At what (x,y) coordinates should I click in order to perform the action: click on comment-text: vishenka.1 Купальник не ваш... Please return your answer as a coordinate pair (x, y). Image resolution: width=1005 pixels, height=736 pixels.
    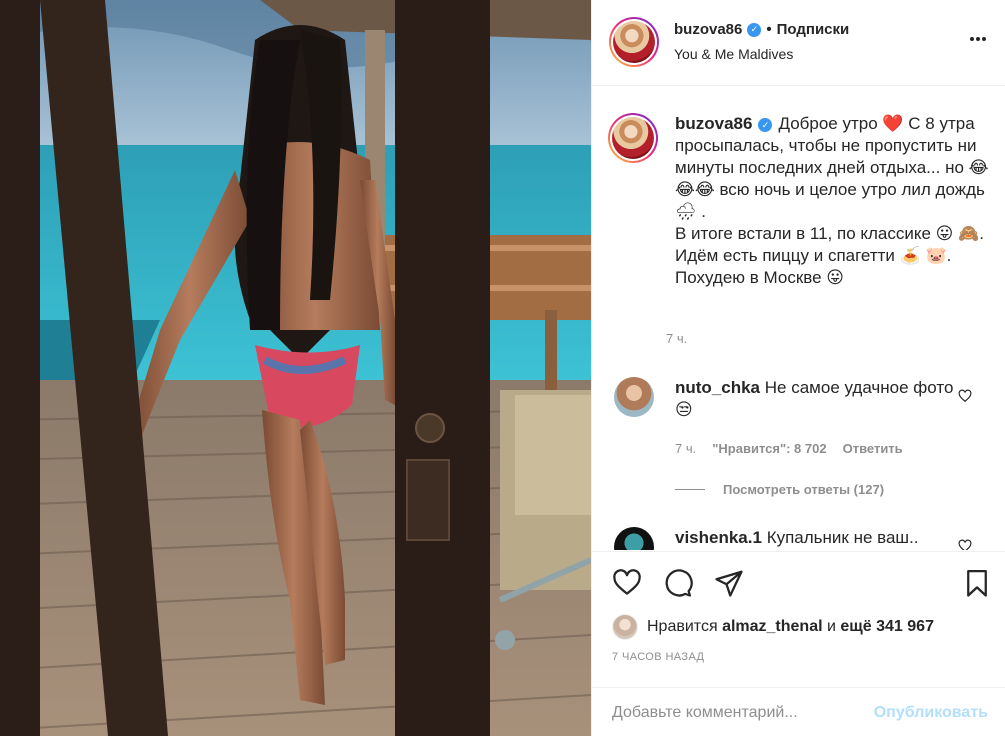
    Looking at the image, I should click on (815, 538).